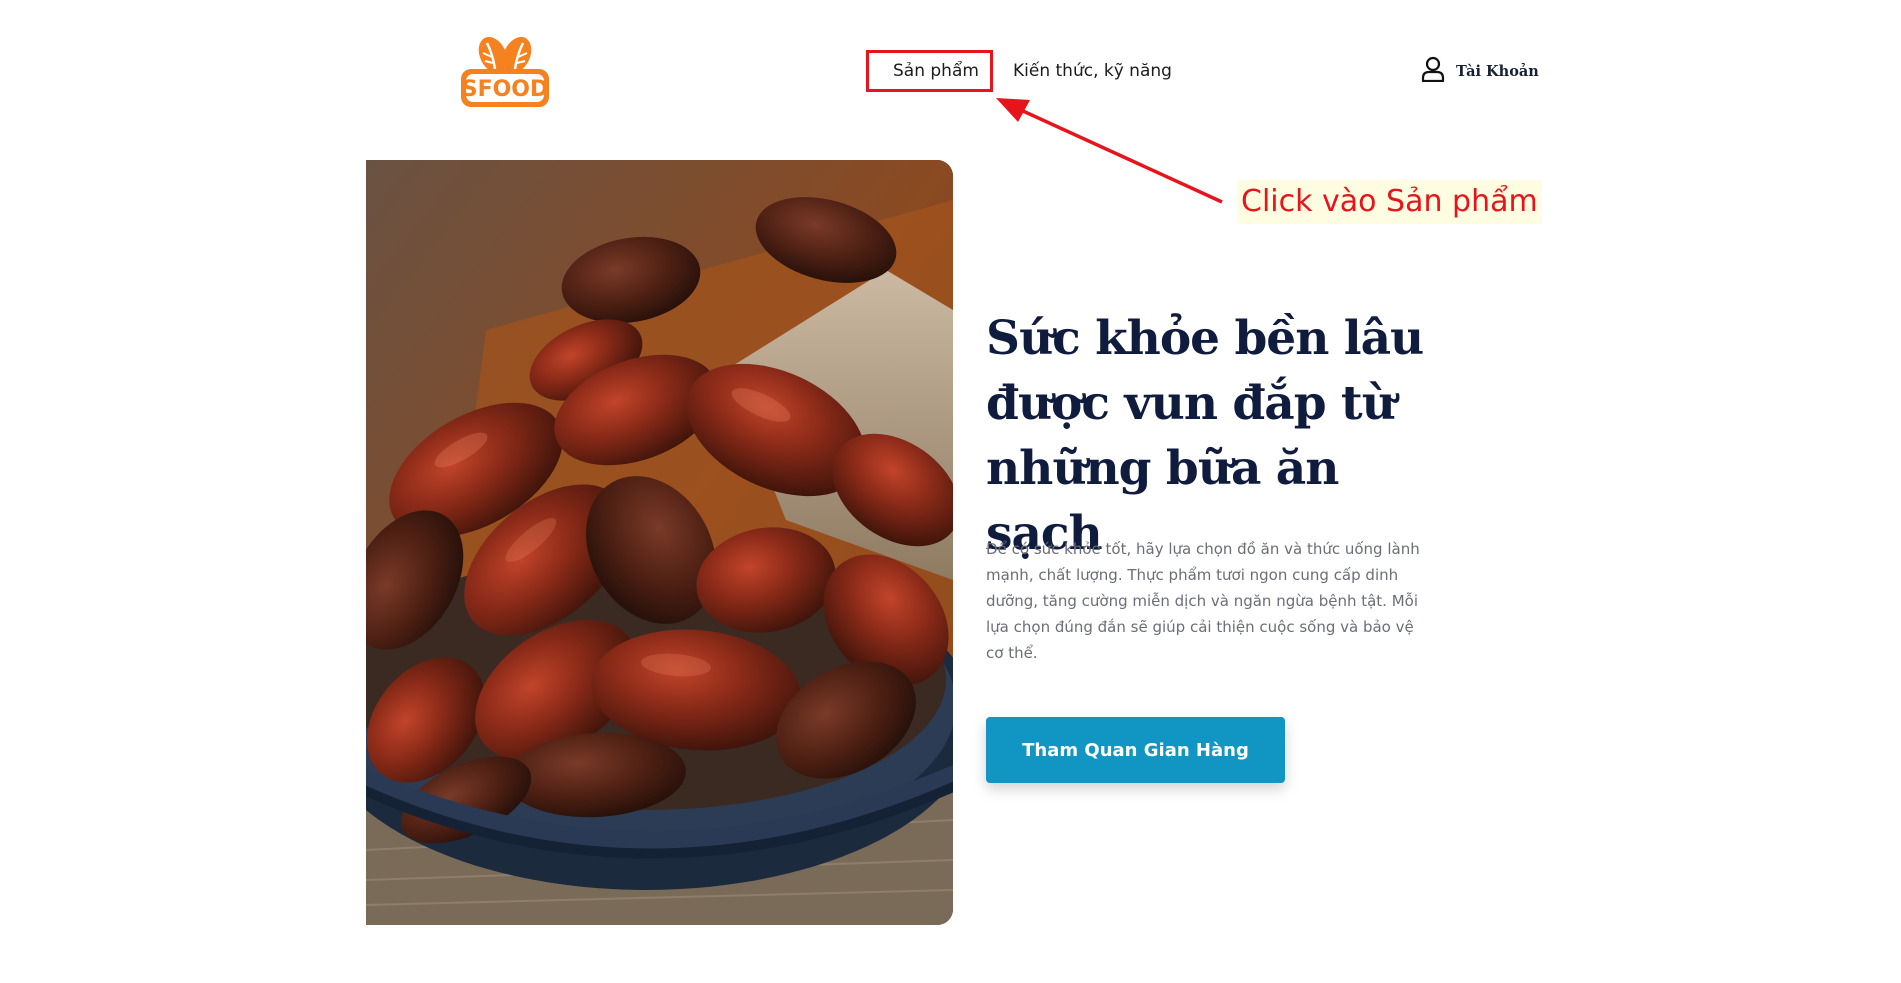 This screenshot has width=1901, height=983. Describe the element at coordinates (1135, 750) in the screenshot. I see `visit-store-button: Tham Quan Gian Hàng` at that location.